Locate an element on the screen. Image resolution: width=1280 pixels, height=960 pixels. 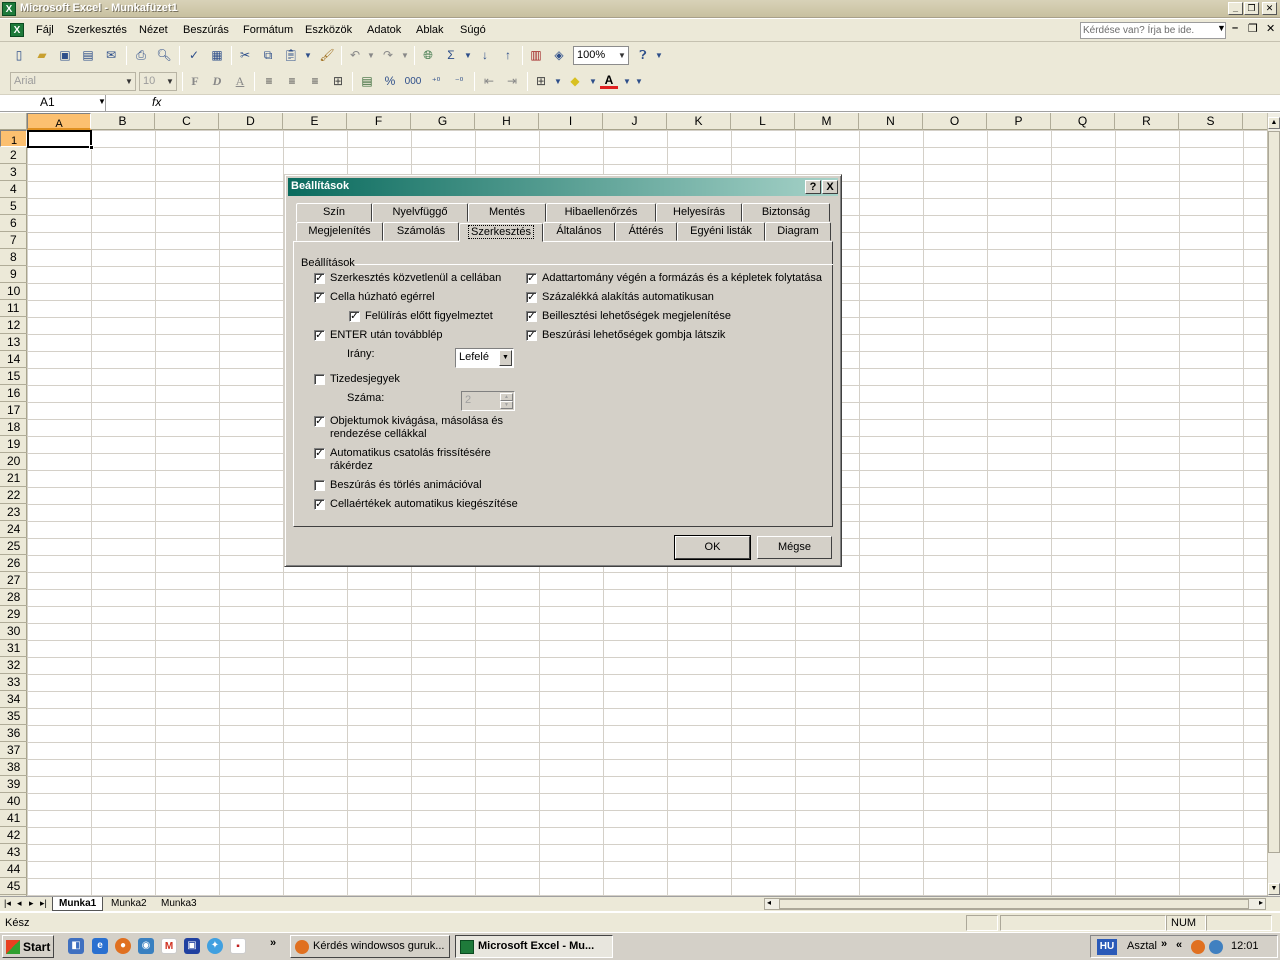
italic-button: D is located at coordinates (217, 81).